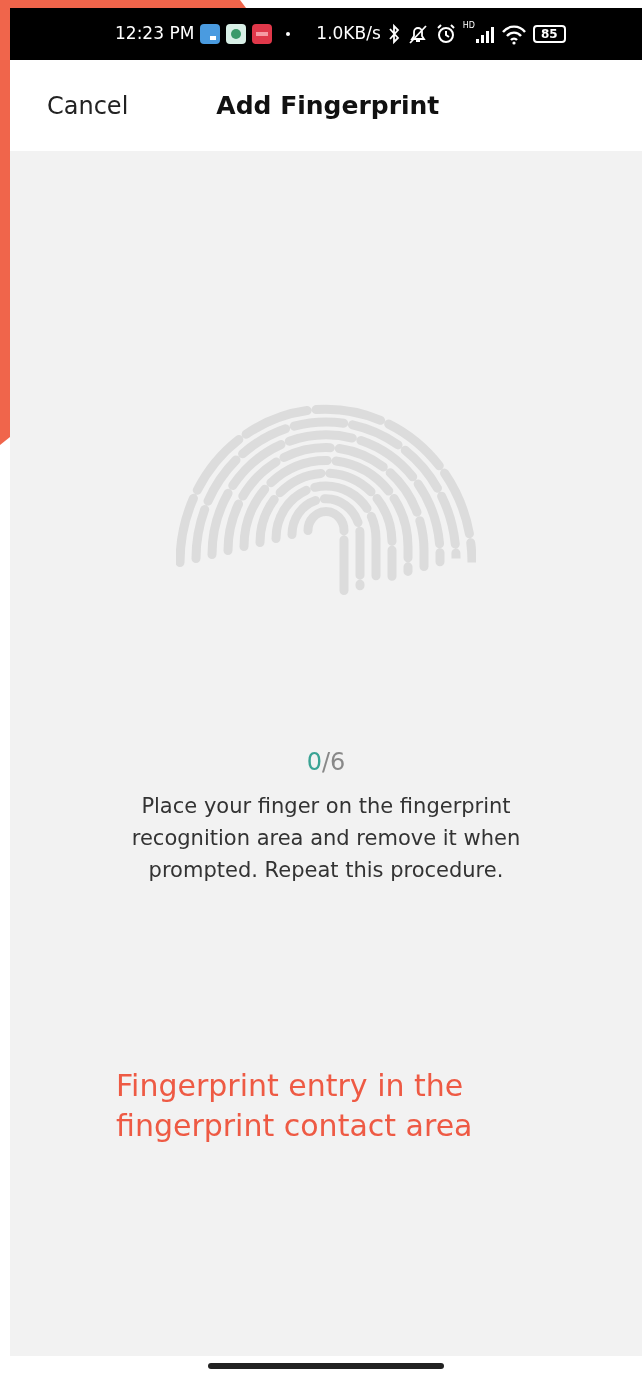  I want to click on status-time: 12:23 PM, so click(155, 34).